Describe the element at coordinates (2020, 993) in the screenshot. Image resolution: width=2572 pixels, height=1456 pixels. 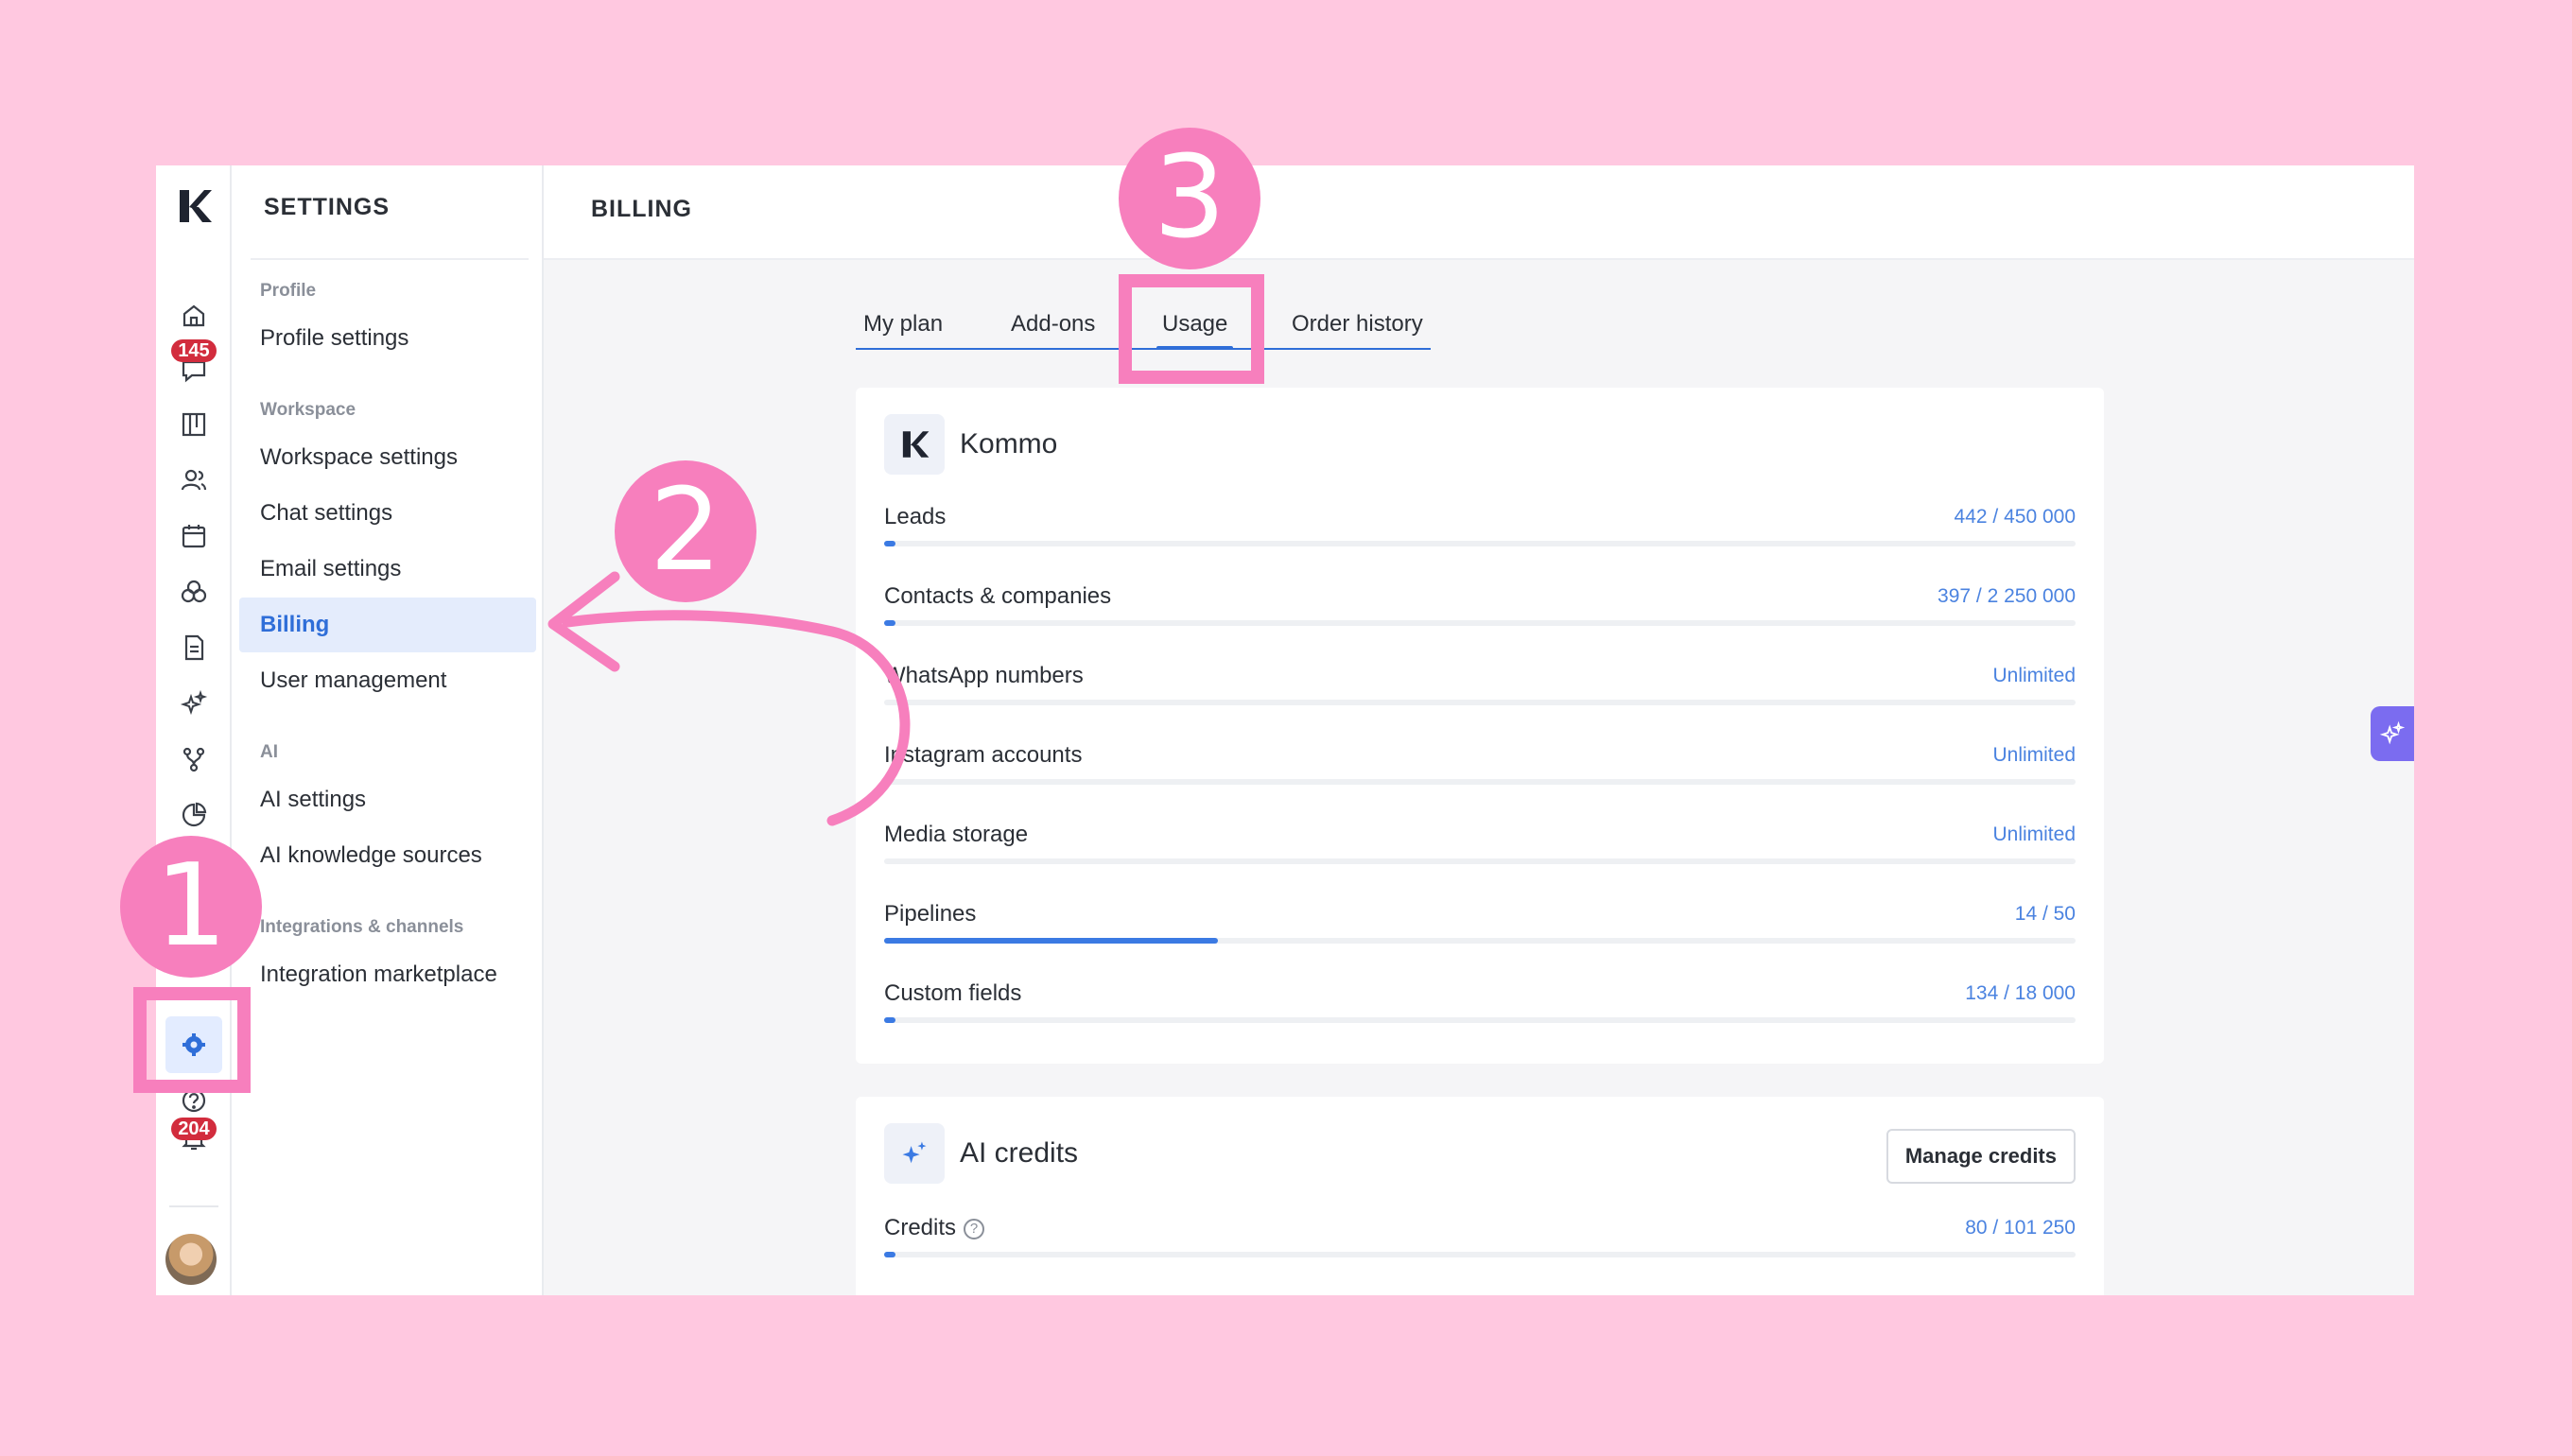
I see `row-value: 134 / 18 000` at that location.